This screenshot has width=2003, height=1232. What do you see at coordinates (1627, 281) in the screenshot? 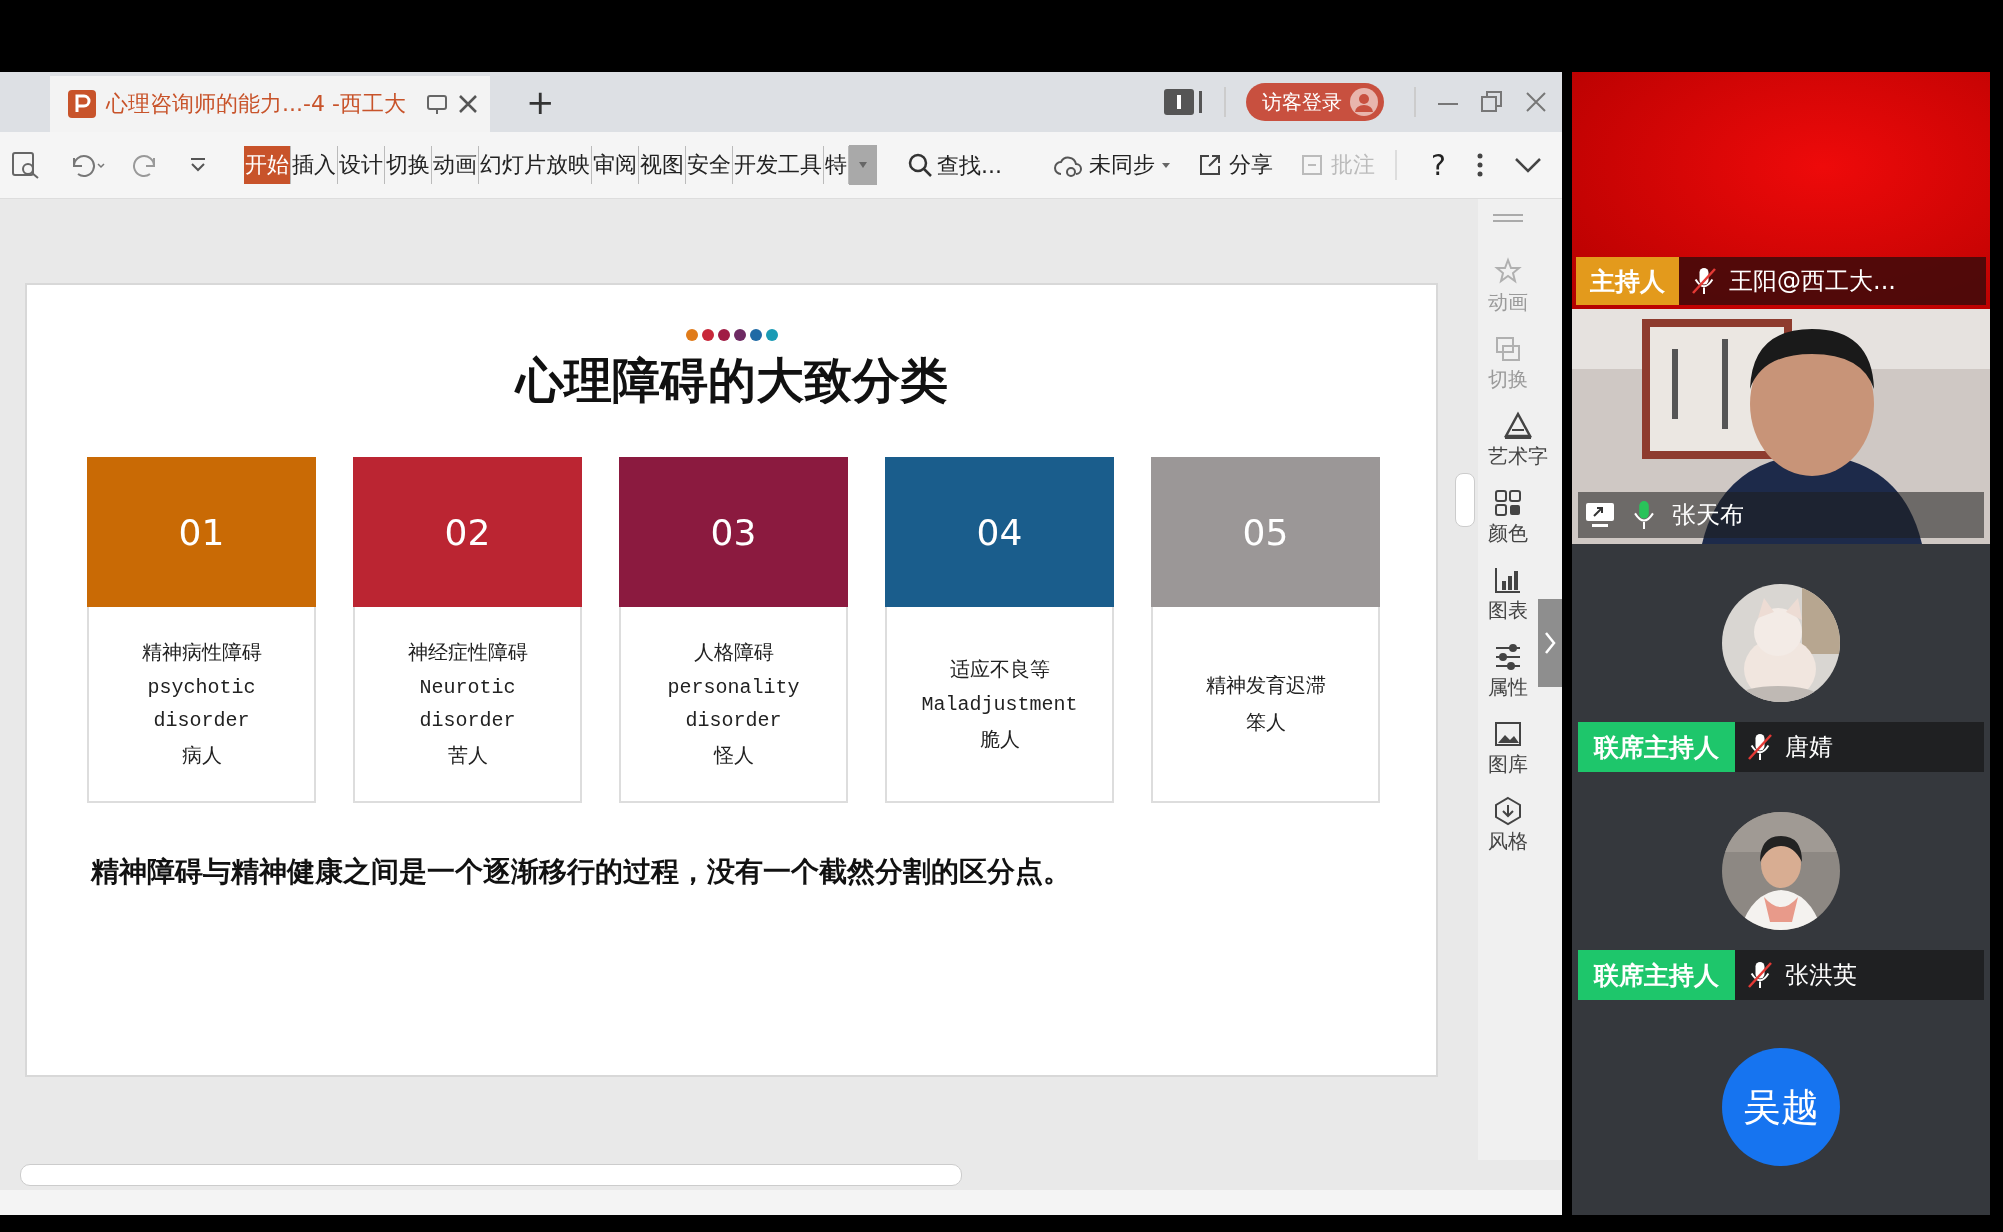
I see `role-badge: 主持人` at bounding box center [1627, 281].